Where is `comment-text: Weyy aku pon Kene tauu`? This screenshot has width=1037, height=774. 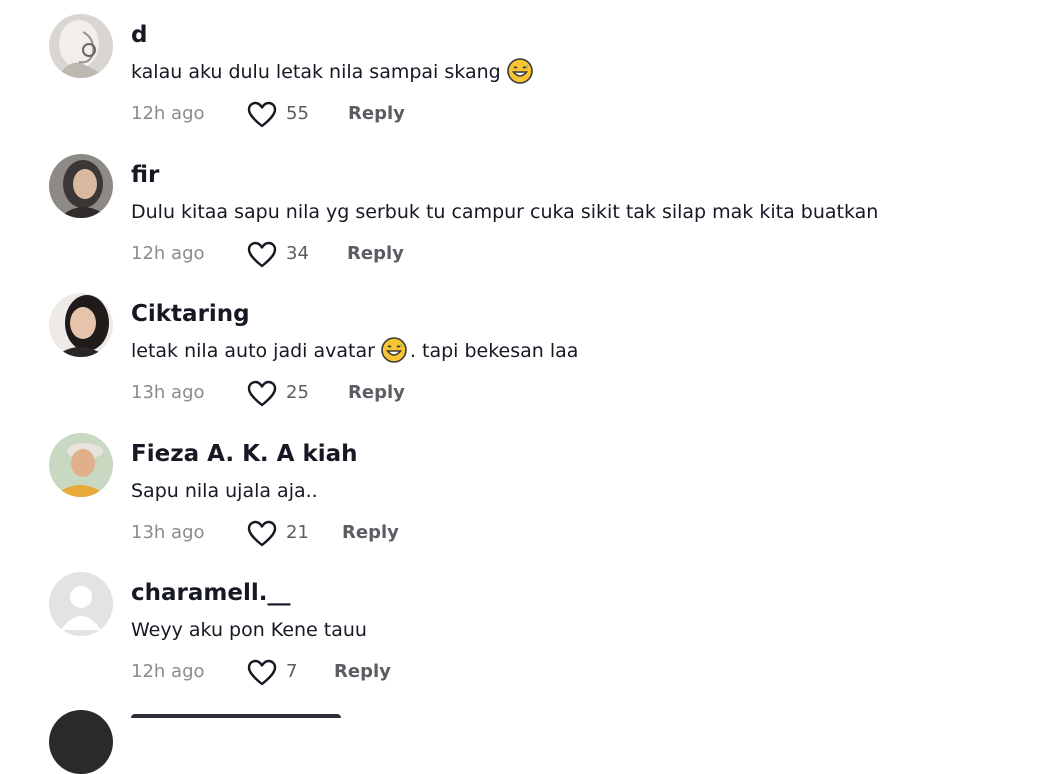 comment-text: Weyy aku pon Kene tauu is located at coordinates (249, 630).